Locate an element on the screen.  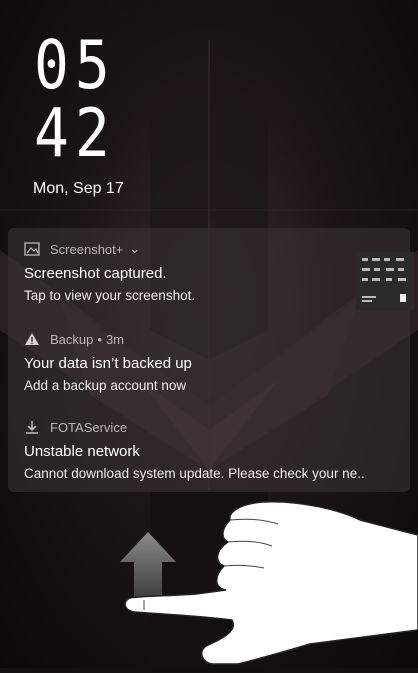
notification-header: FOTAService is located at coordinates (194, 427).